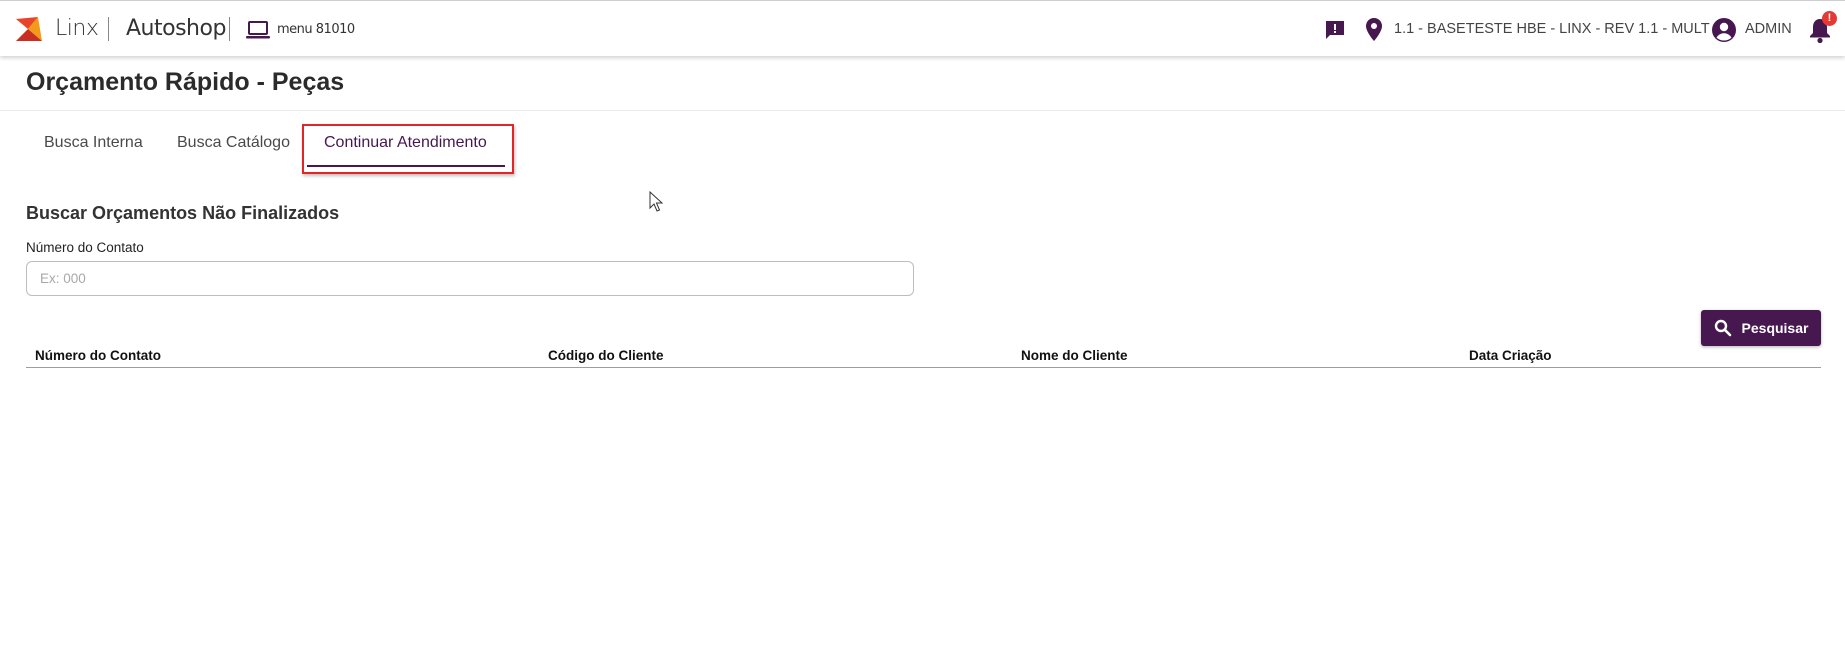  I want to click on notifications-button: !, so click(1821, 28).